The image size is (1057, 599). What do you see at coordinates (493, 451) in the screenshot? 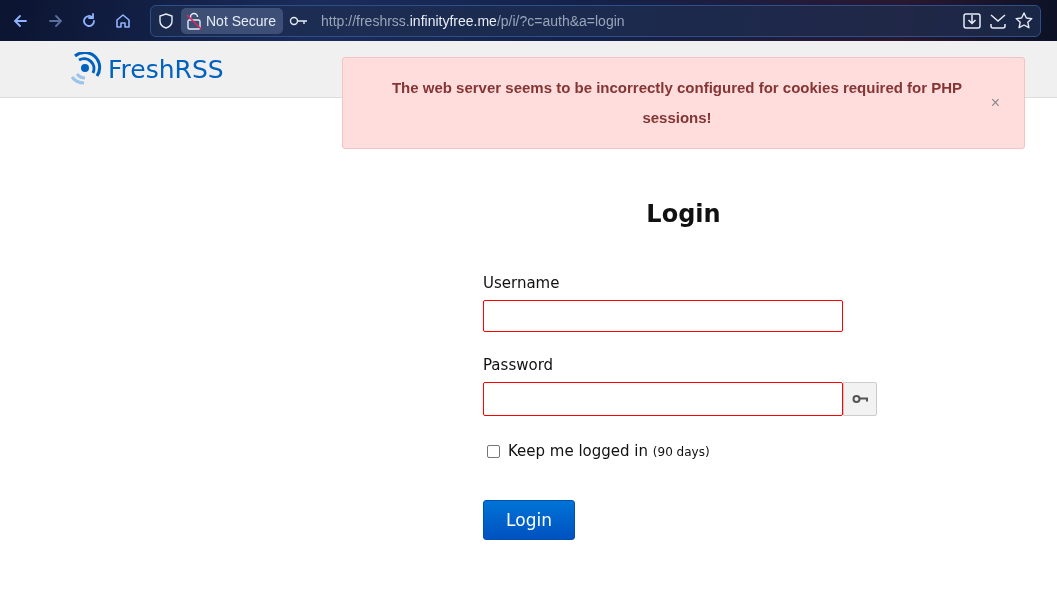
I see `checkbox` at bounding box center [493, 451].